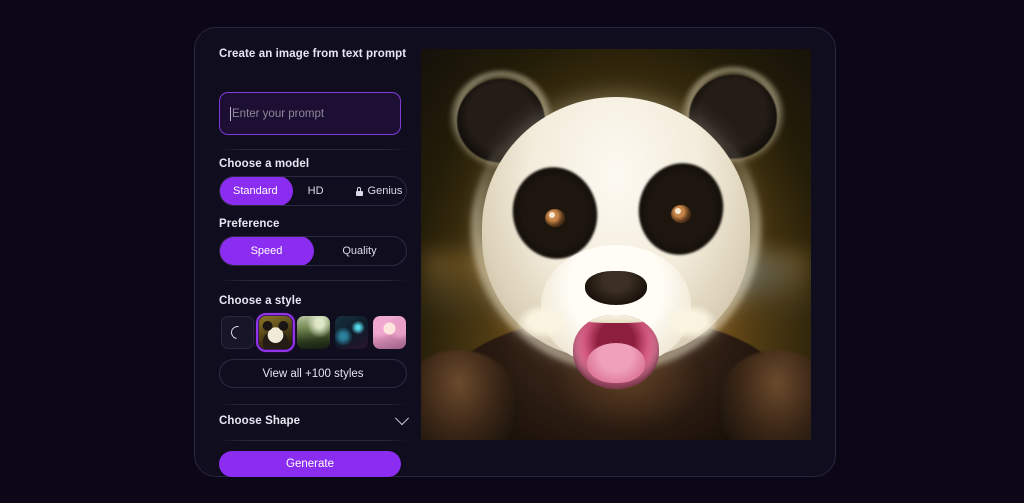  I want to click on prompt-input-placeholder: Enter your prompt, so click(278, 113).